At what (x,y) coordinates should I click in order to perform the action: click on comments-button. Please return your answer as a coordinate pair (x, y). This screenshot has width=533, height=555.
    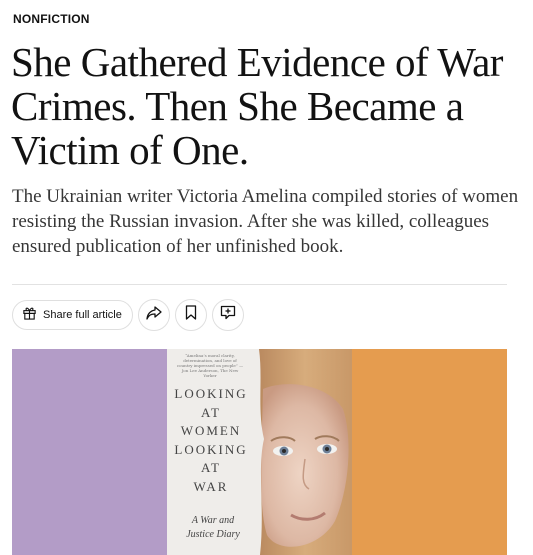
    Looking at the image, I should click on (227, 315).